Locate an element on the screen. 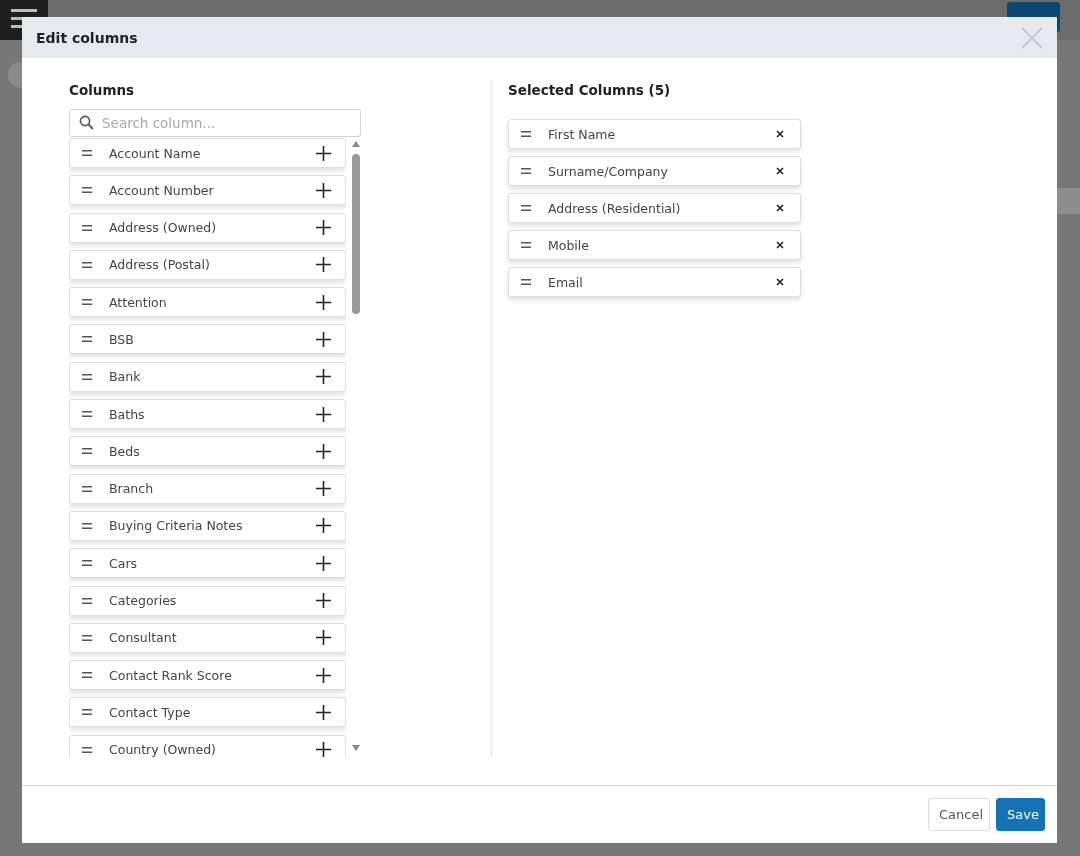  column-label: Account Number is located at coordinates (161, 190).